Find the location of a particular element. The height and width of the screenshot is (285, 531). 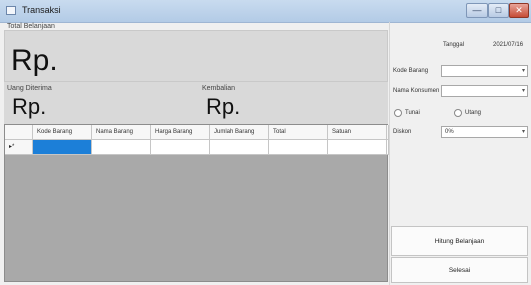

grid-cell-harga-barang is located at coordinates (180, 147).